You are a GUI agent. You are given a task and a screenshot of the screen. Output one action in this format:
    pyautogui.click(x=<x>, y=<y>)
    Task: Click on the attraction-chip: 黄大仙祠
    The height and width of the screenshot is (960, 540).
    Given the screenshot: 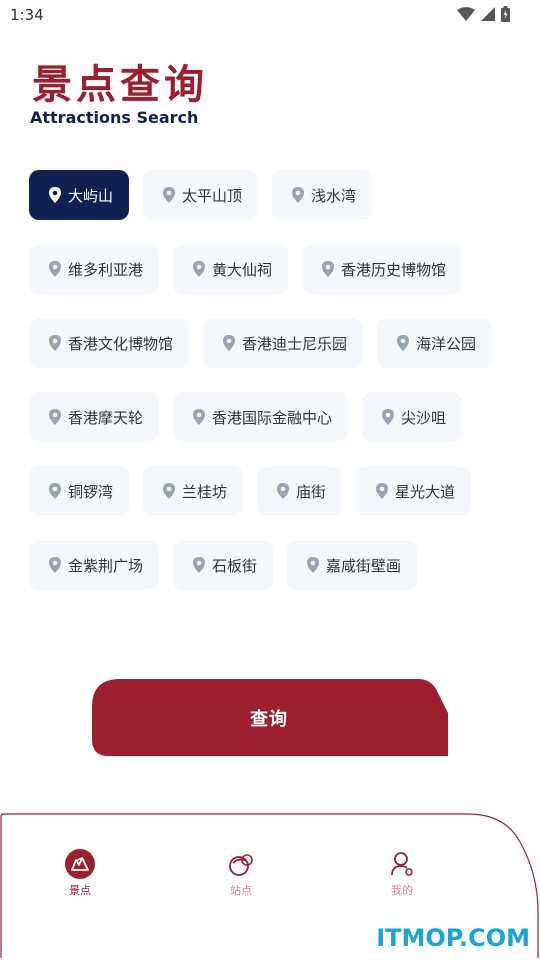 What is the action you would take?
    pyautogui.click(x=231, y=269)
    